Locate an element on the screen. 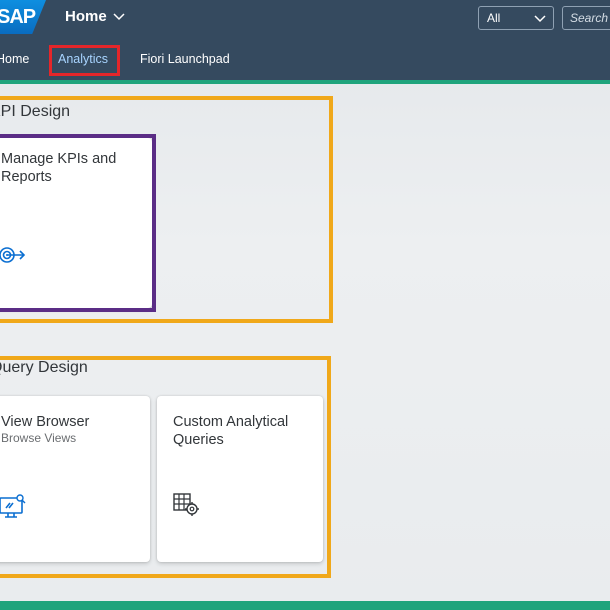 The image size is (610, 610). query-design-group-title: Query Design is located at coordinates (44, 367).